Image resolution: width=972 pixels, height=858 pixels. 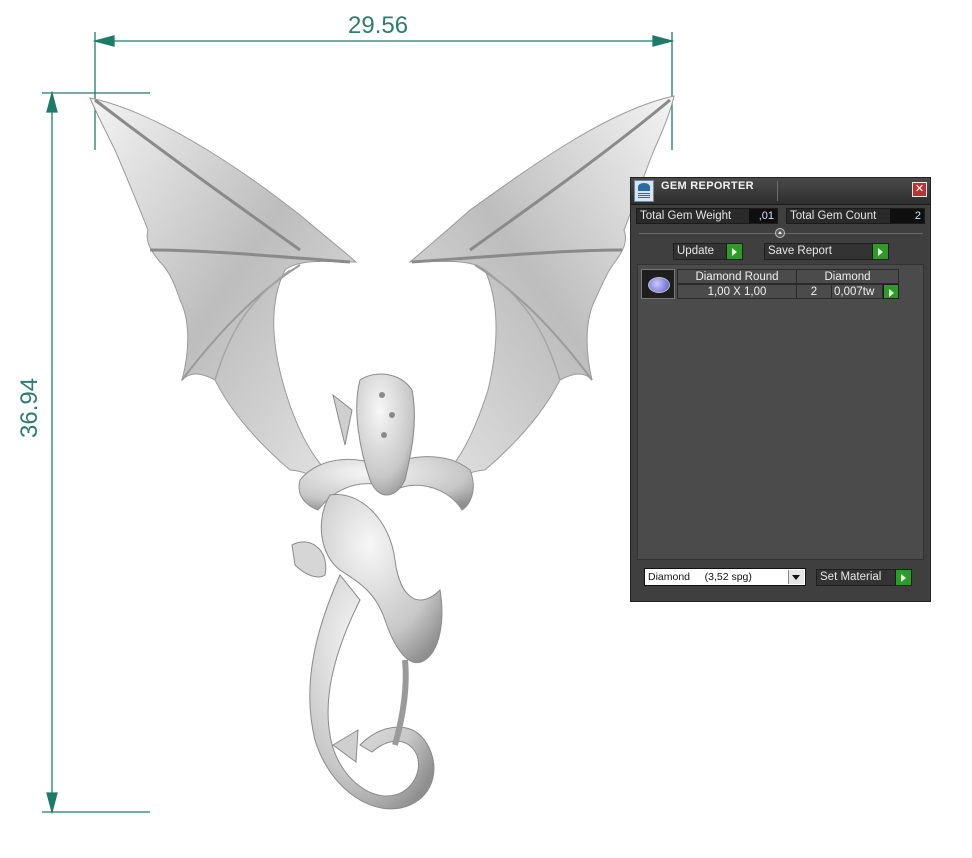 What do you see at coordinates (796, 577) in the screenshot?
I see `chevron-down-icon` at bounding box center [796, 577].